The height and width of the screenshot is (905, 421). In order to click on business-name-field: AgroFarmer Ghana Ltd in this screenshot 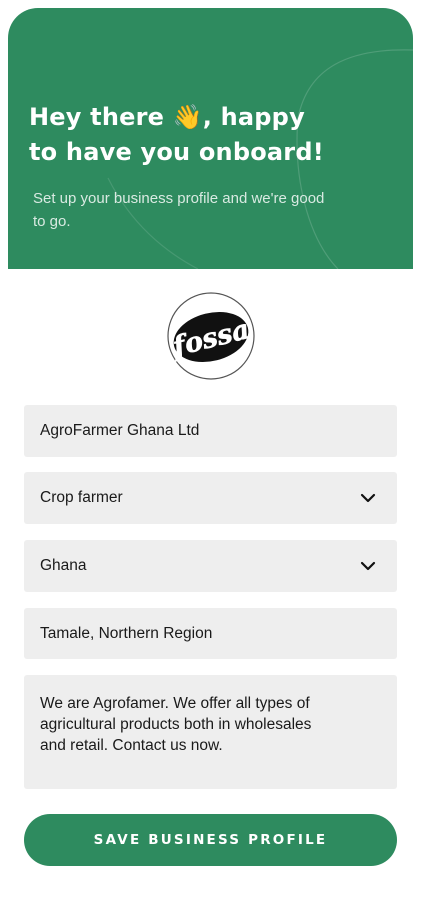, I will do `click(210, 431)`.